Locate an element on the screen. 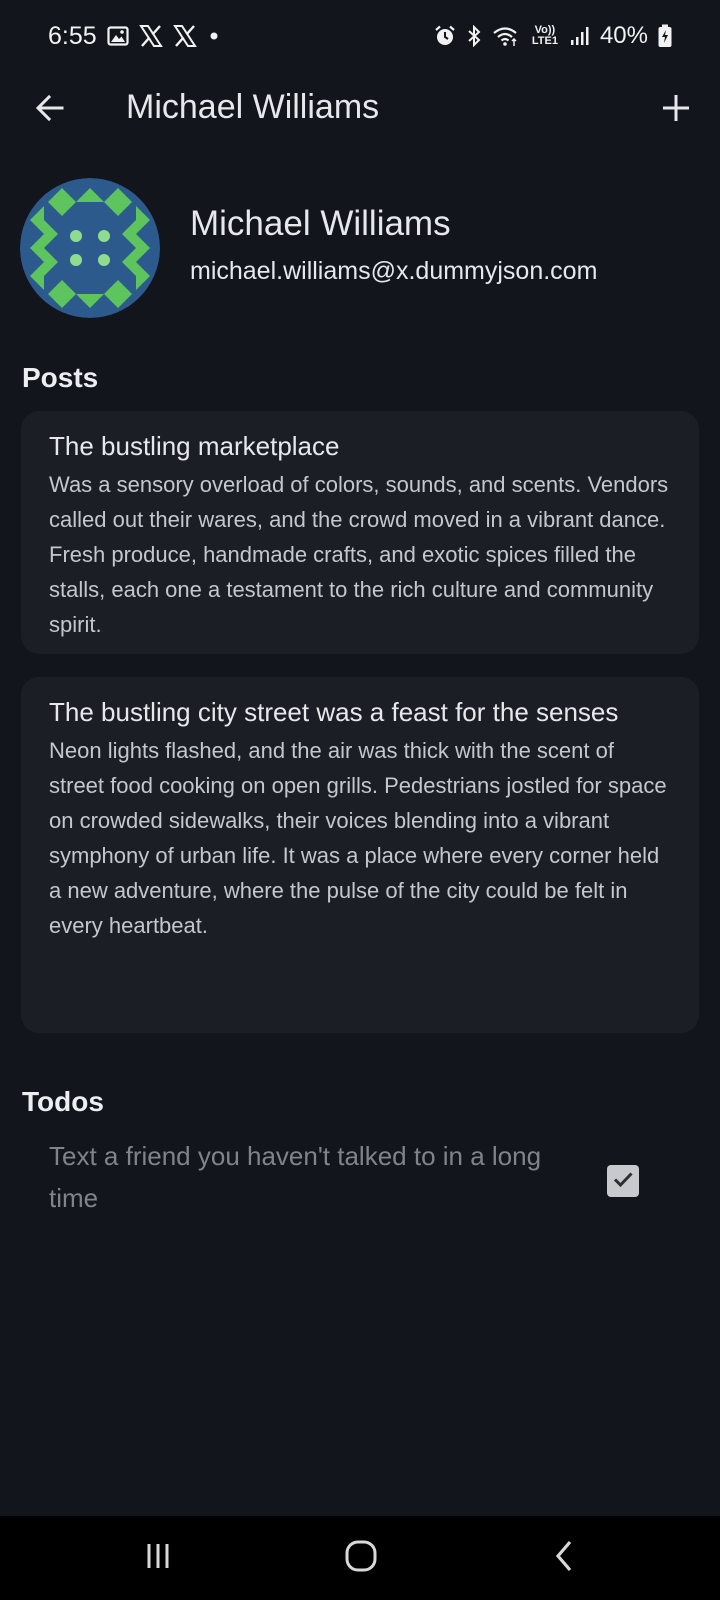 The height and width of the screenshot is (1600, 720). recent-apps-button is located at coordinates (158, 1558).